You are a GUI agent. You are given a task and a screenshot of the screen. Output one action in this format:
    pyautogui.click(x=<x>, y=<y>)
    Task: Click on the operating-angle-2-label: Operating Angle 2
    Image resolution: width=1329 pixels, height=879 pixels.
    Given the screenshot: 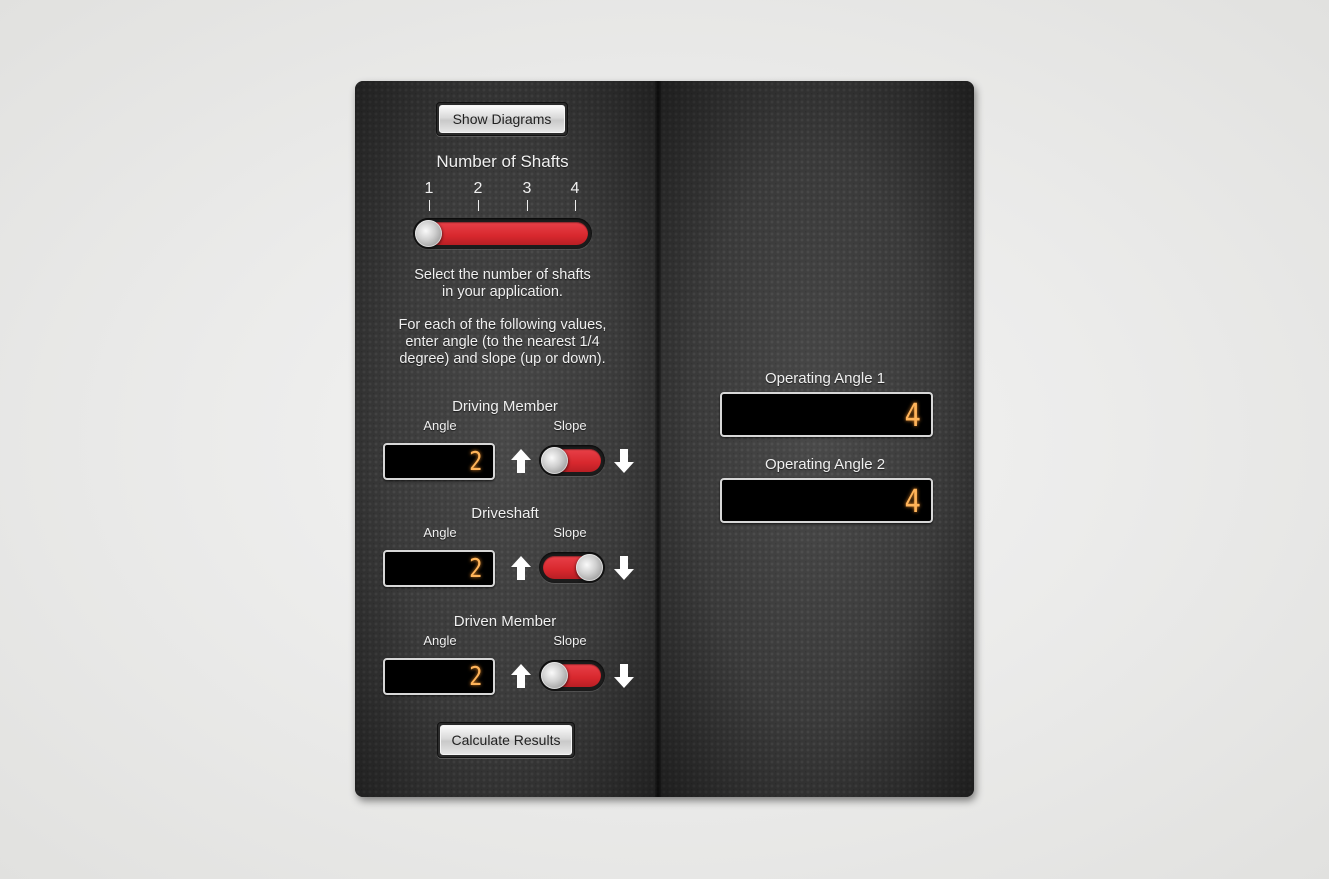 What is the action you would take?
    pyautogui.click(x=825, y=464)
    